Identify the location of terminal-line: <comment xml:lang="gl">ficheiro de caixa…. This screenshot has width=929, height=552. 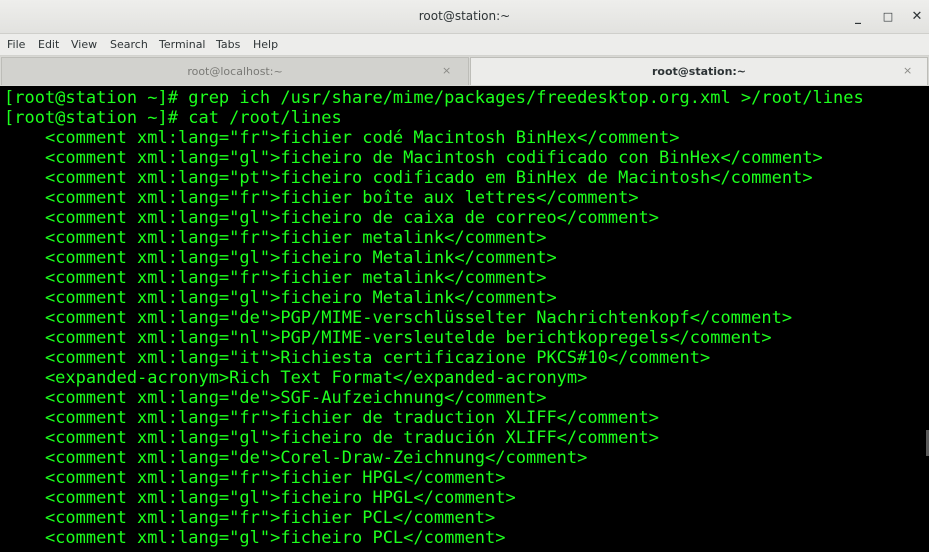
(332, 218).